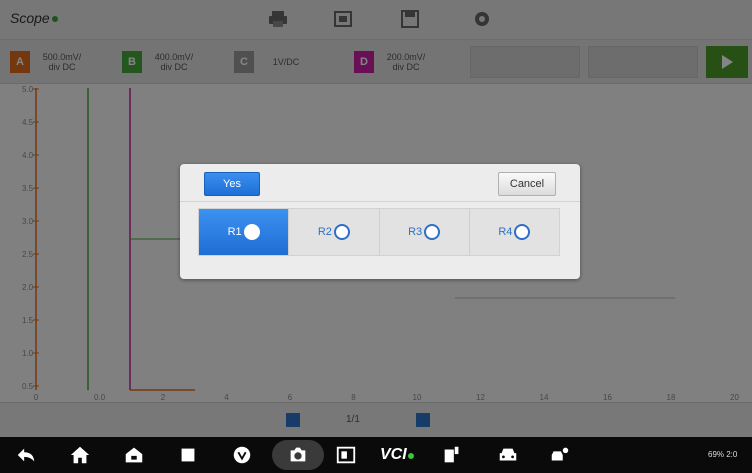 The width and height of the screenshot is (752, 473). I want to click on option-r3: R3, so click(425, 232).